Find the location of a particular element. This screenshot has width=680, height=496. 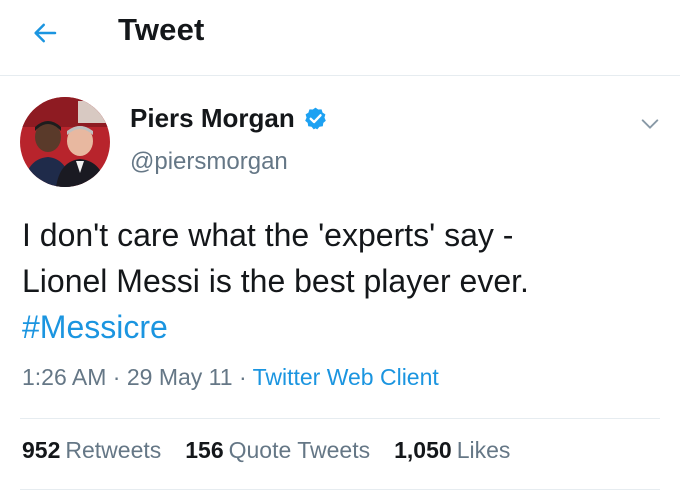

more-options-button is located at coordinates (650, 124).